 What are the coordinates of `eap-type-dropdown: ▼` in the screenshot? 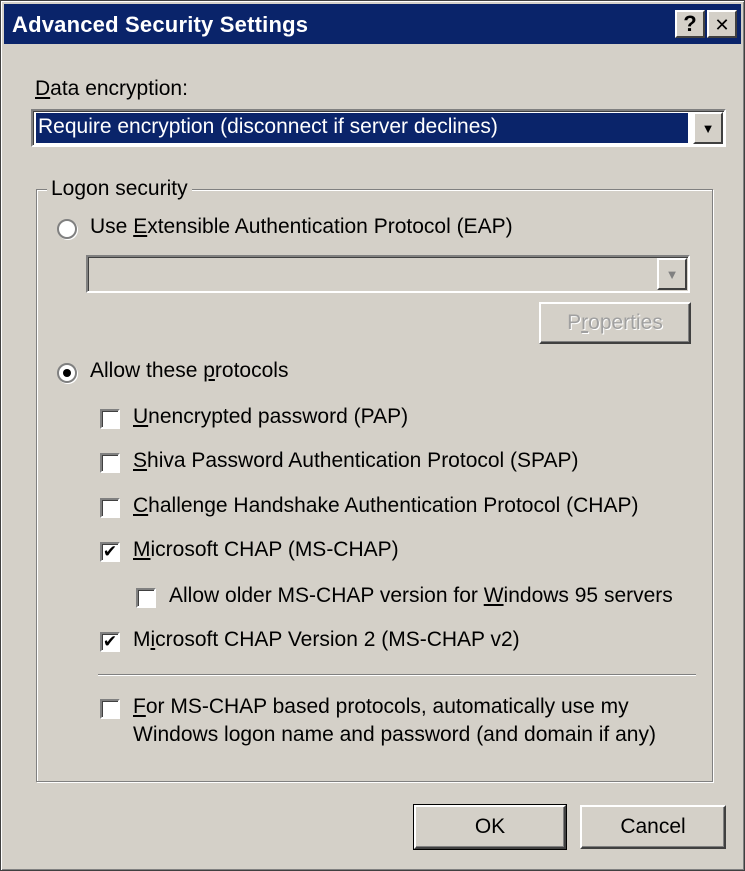 It's located at (388, 274).